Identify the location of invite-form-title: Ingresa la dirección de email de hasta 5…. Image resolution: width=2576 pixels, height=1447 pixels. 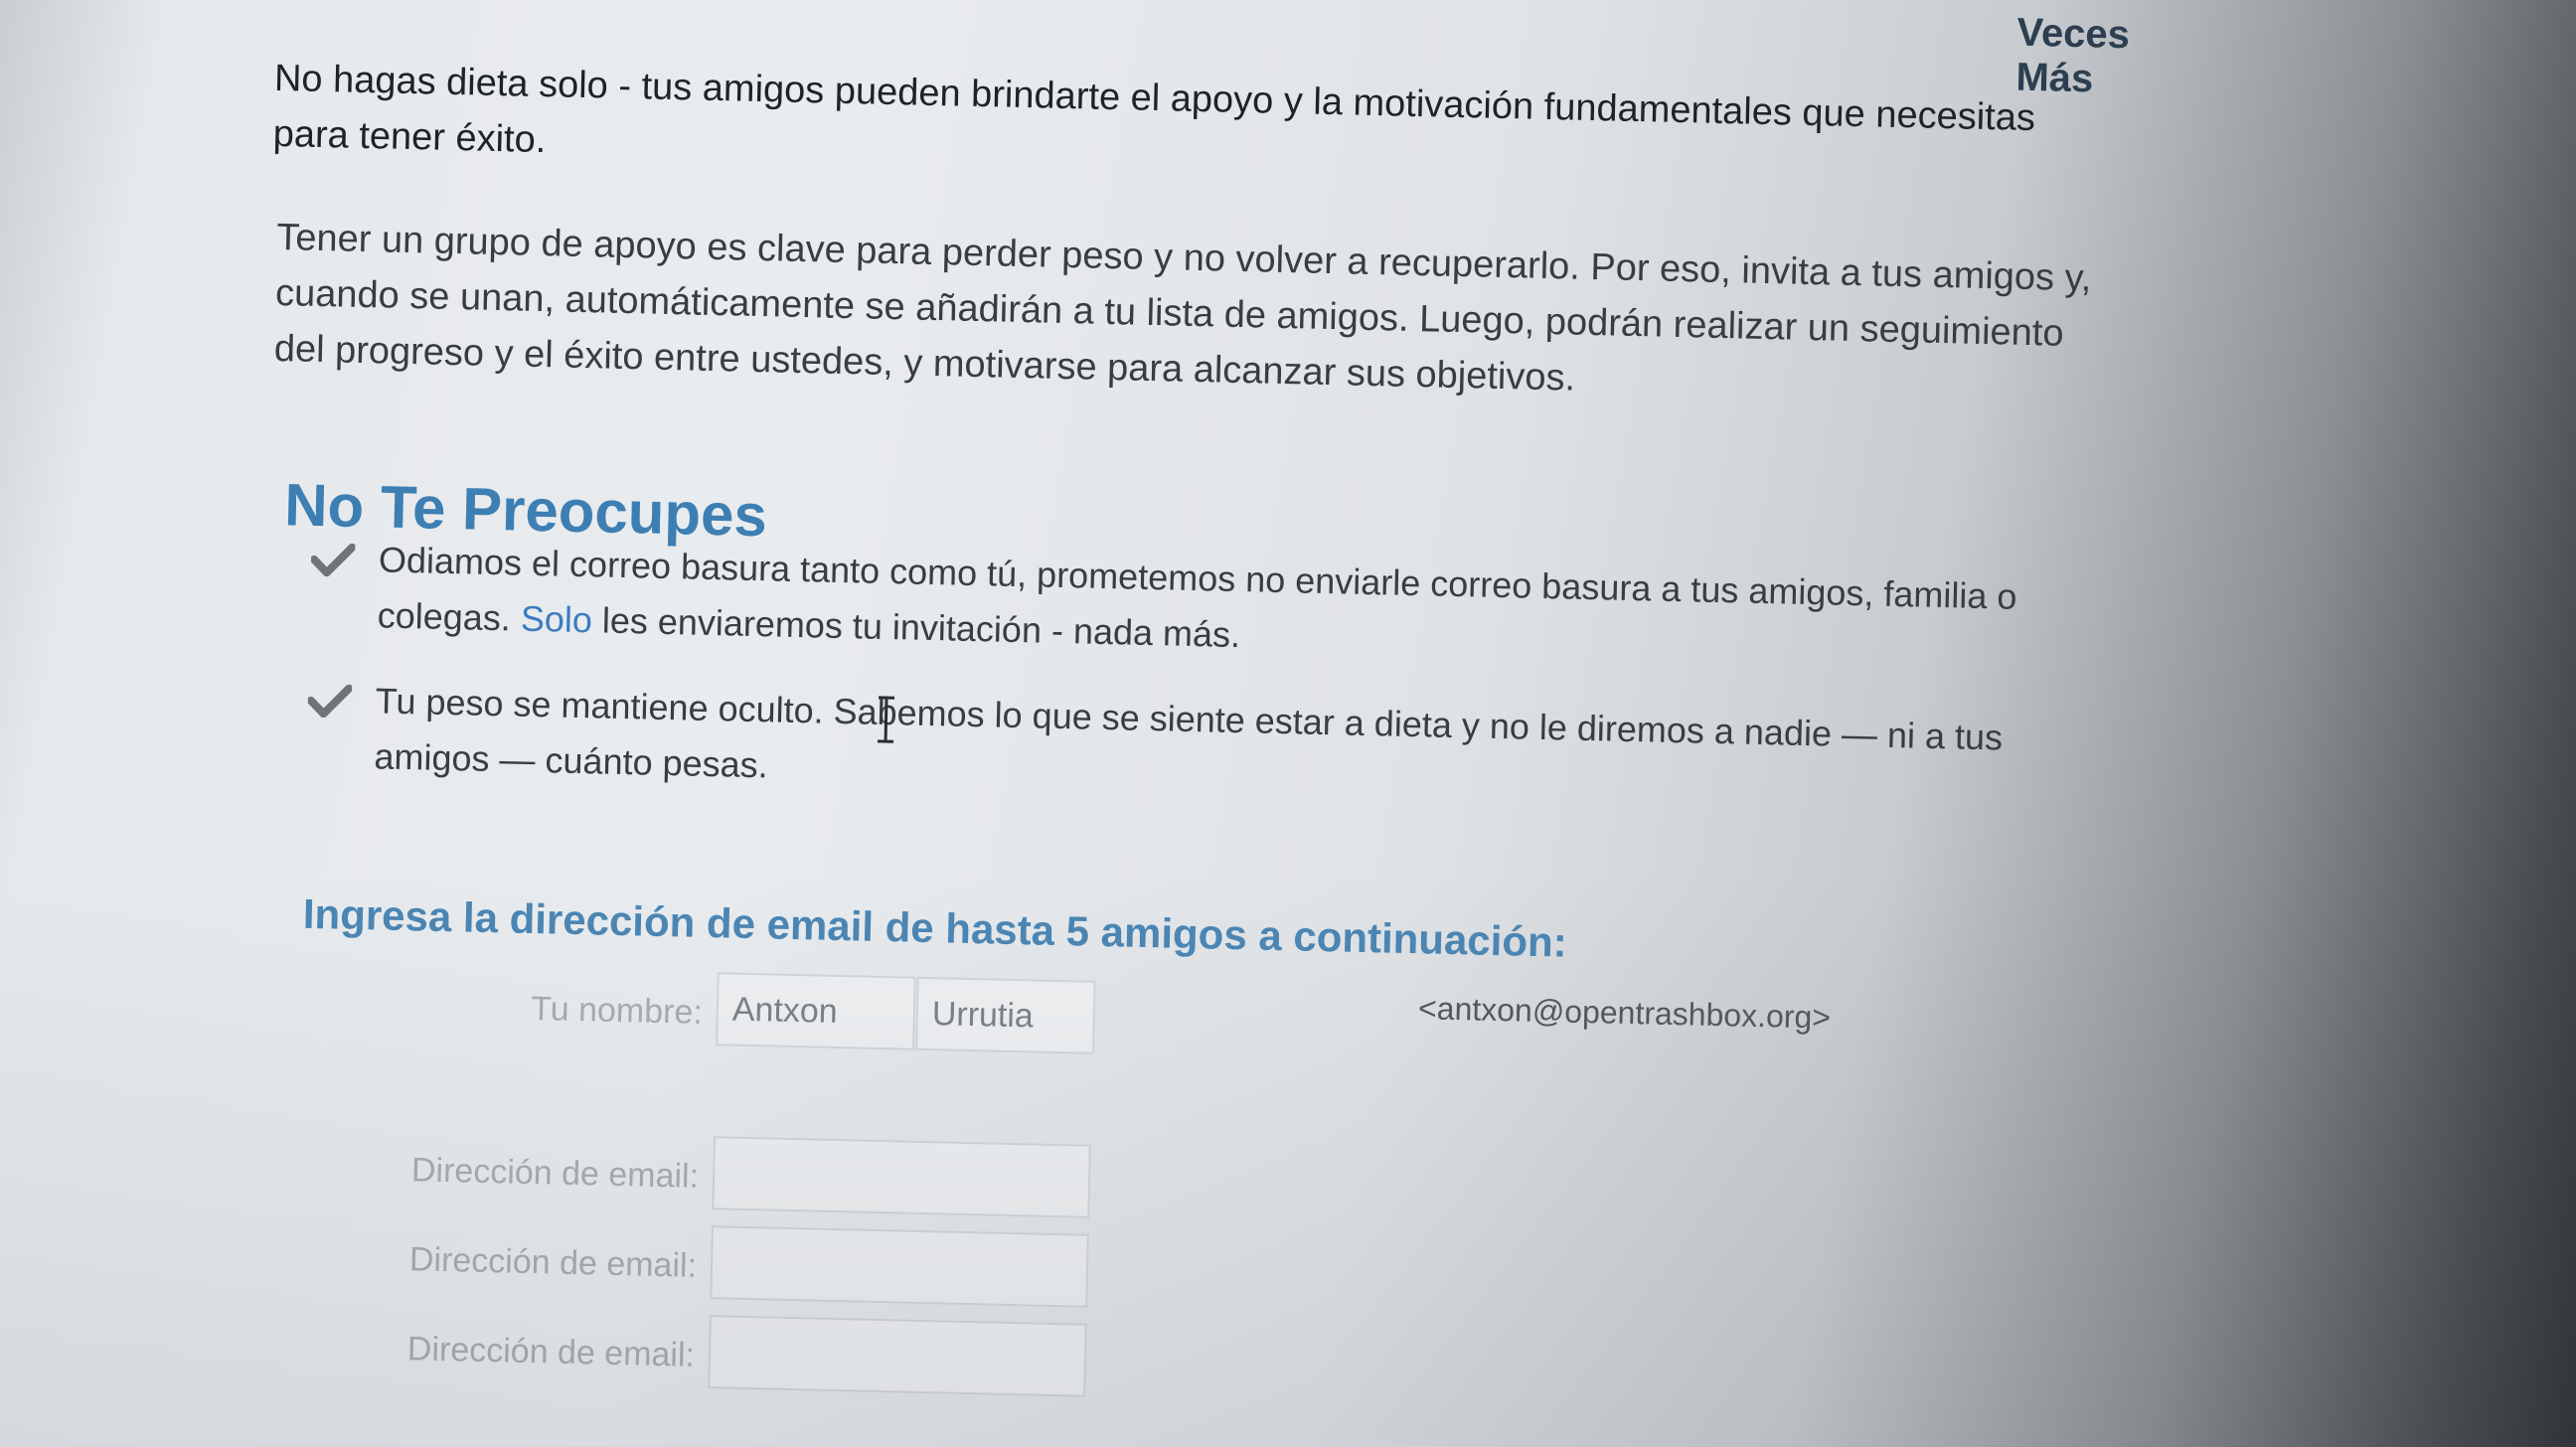
(935, 928).